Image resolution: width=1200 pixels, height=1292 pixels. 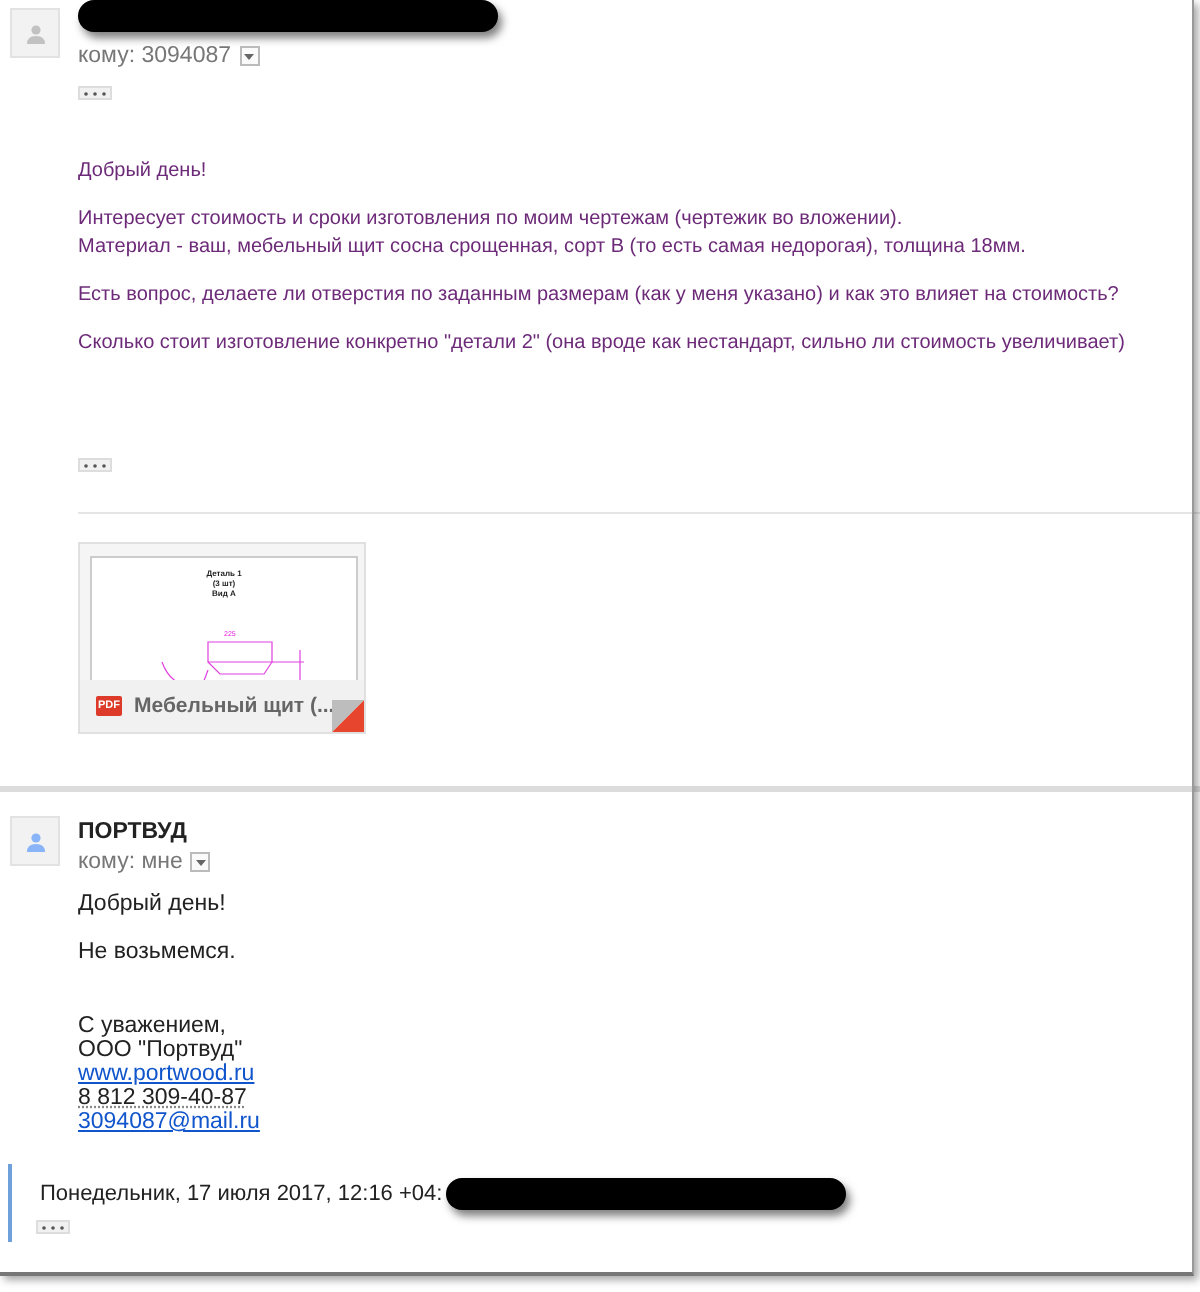 I want to click on signature-text: ООО "Портвуд", so click(x=161, y=1050).